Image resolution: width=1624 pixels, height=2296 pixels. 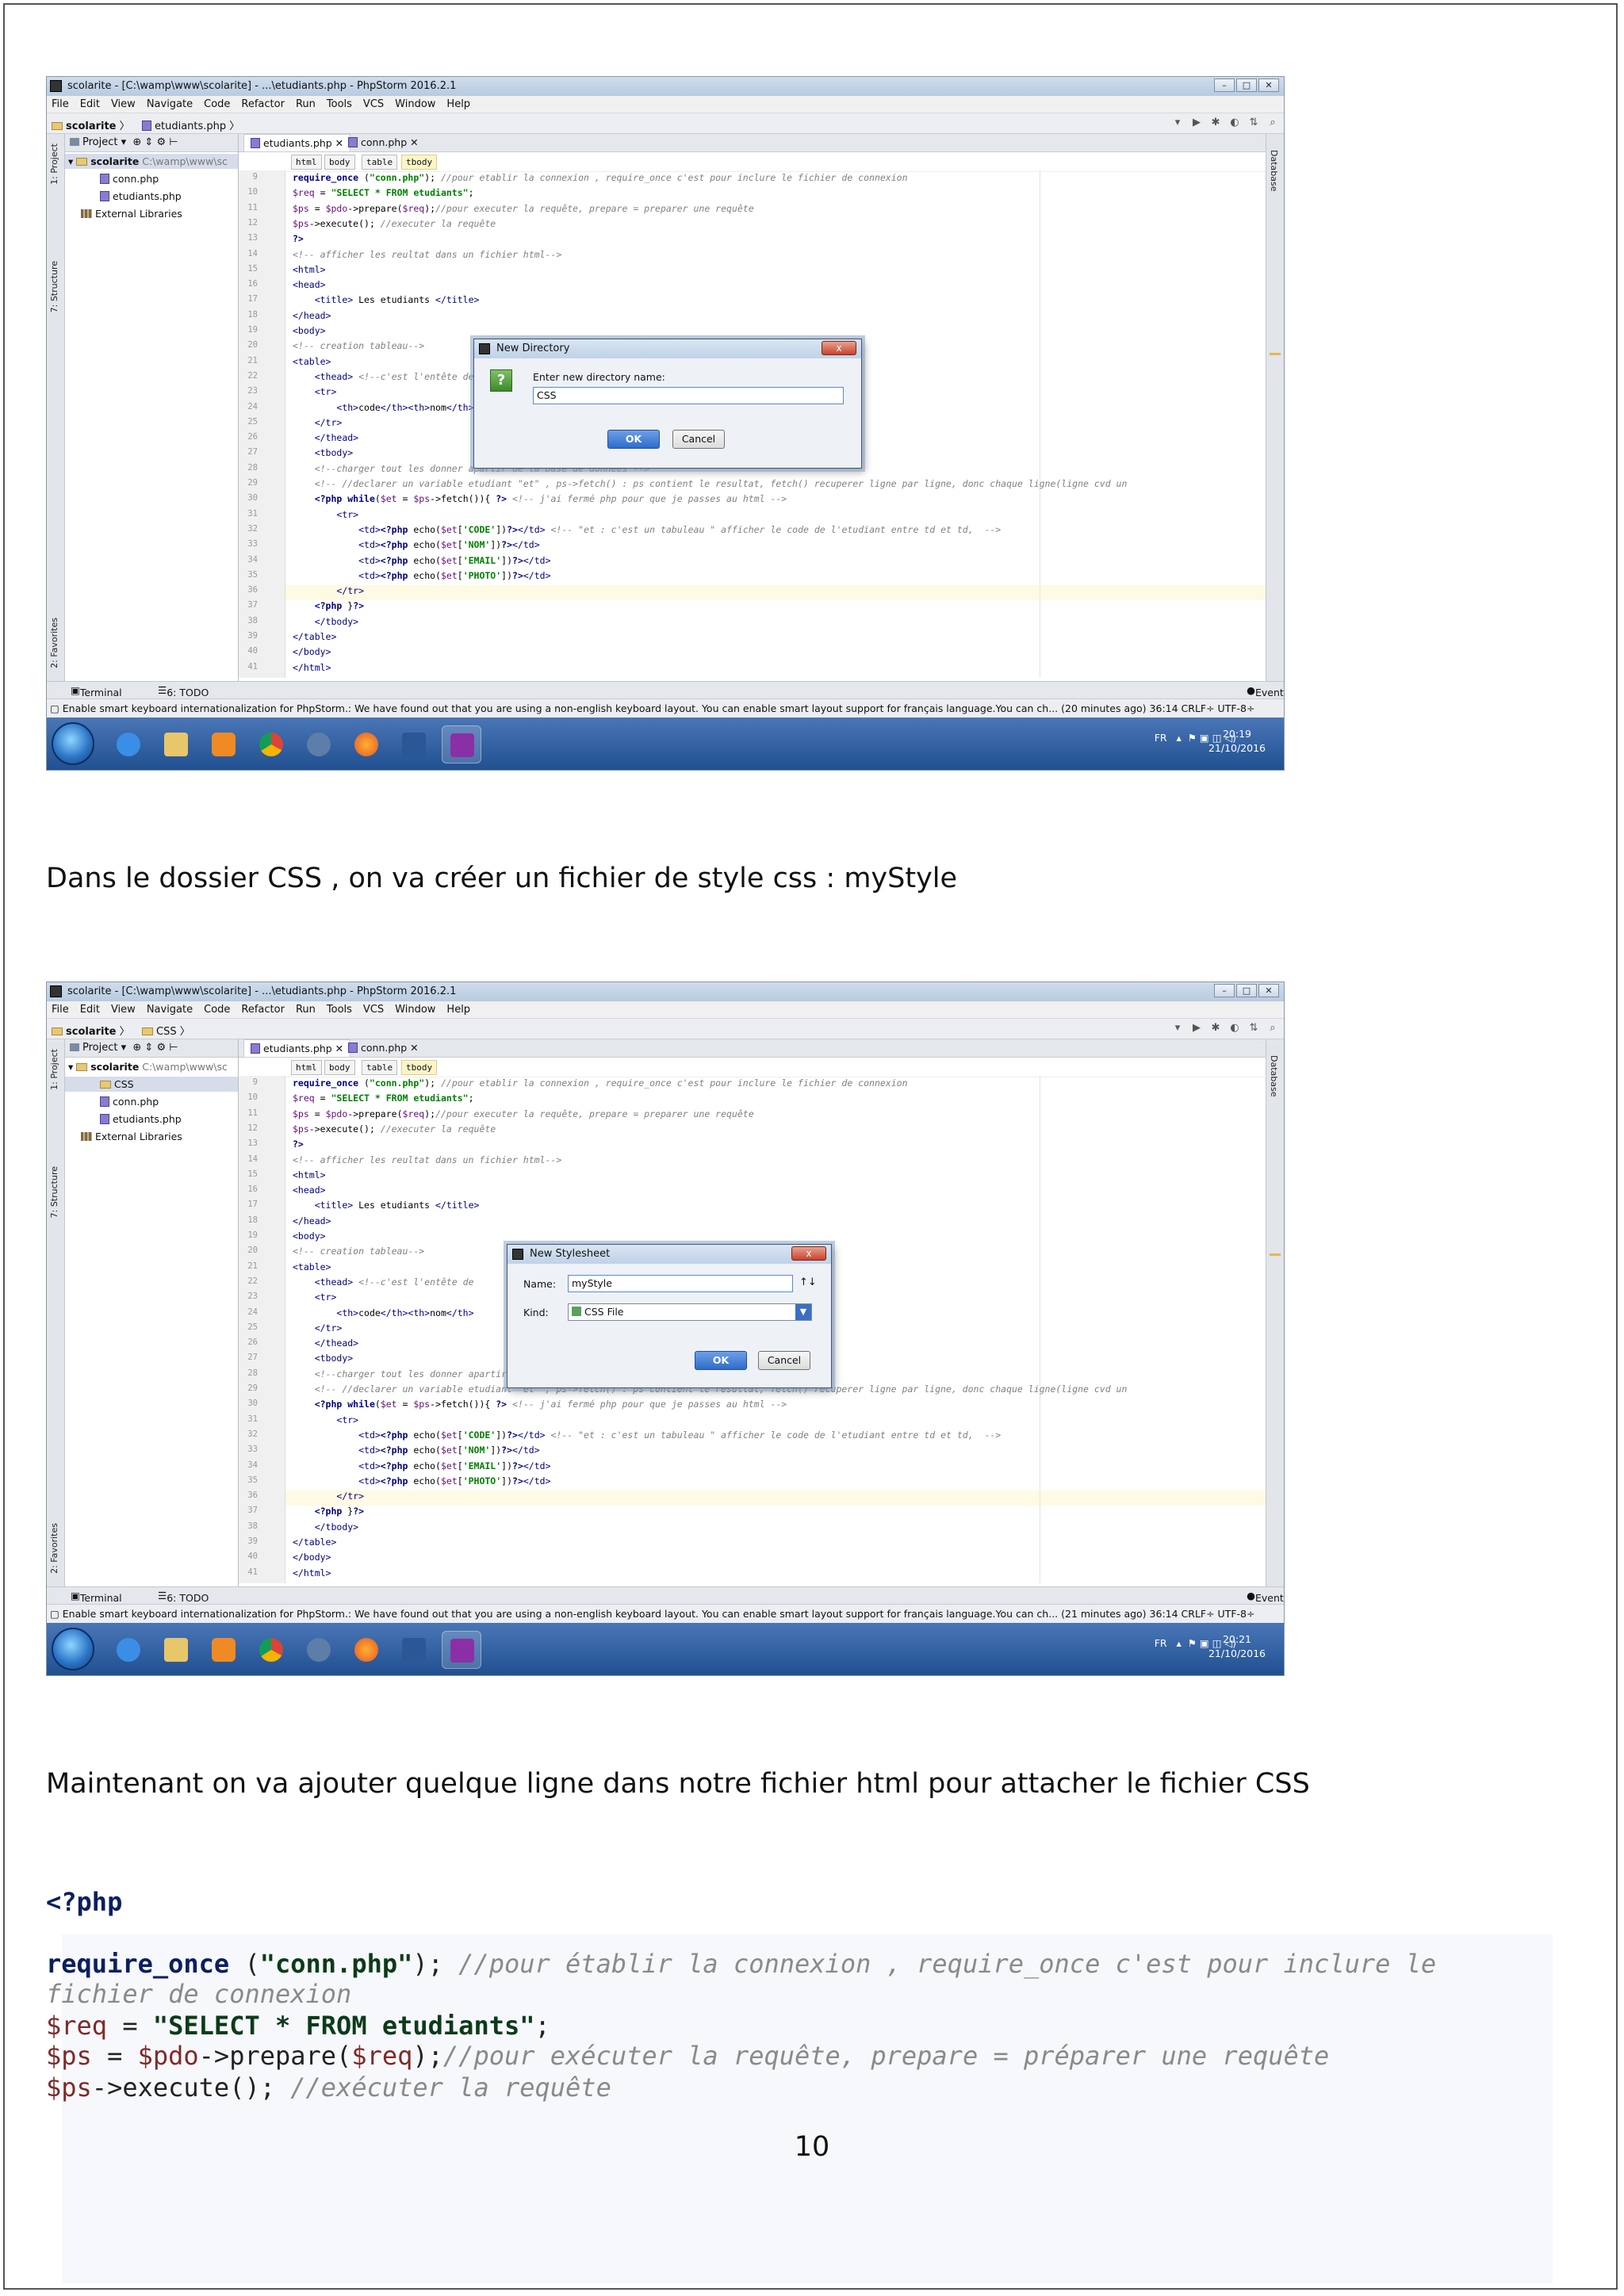 I want to click on tree-item-css: CSS, so click(x=151, y=1084).